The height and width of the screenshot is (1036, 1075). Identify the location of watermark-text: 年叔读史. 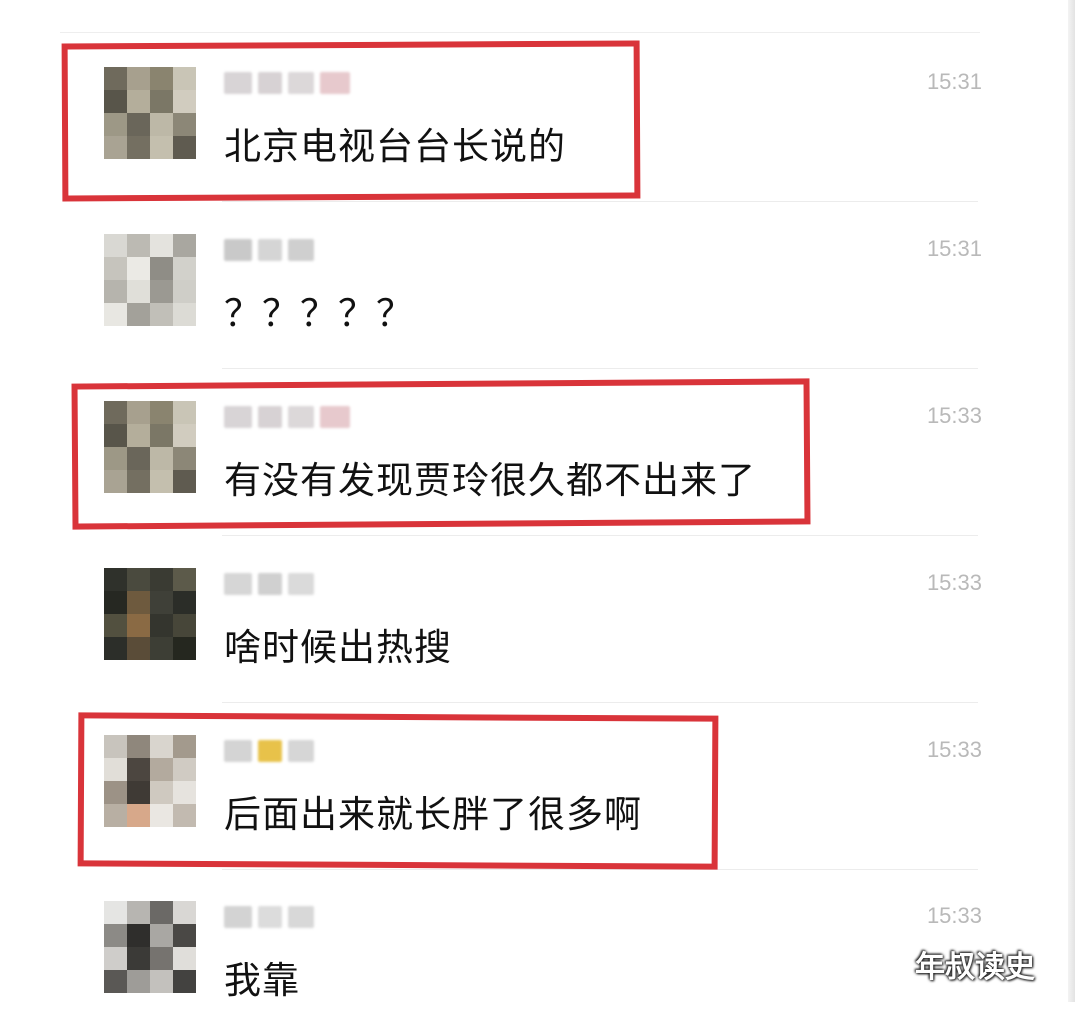
(975, 967).